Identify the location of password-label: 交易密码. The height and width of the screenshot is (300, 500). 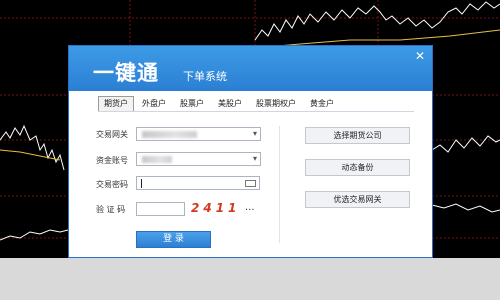
(112, 184).